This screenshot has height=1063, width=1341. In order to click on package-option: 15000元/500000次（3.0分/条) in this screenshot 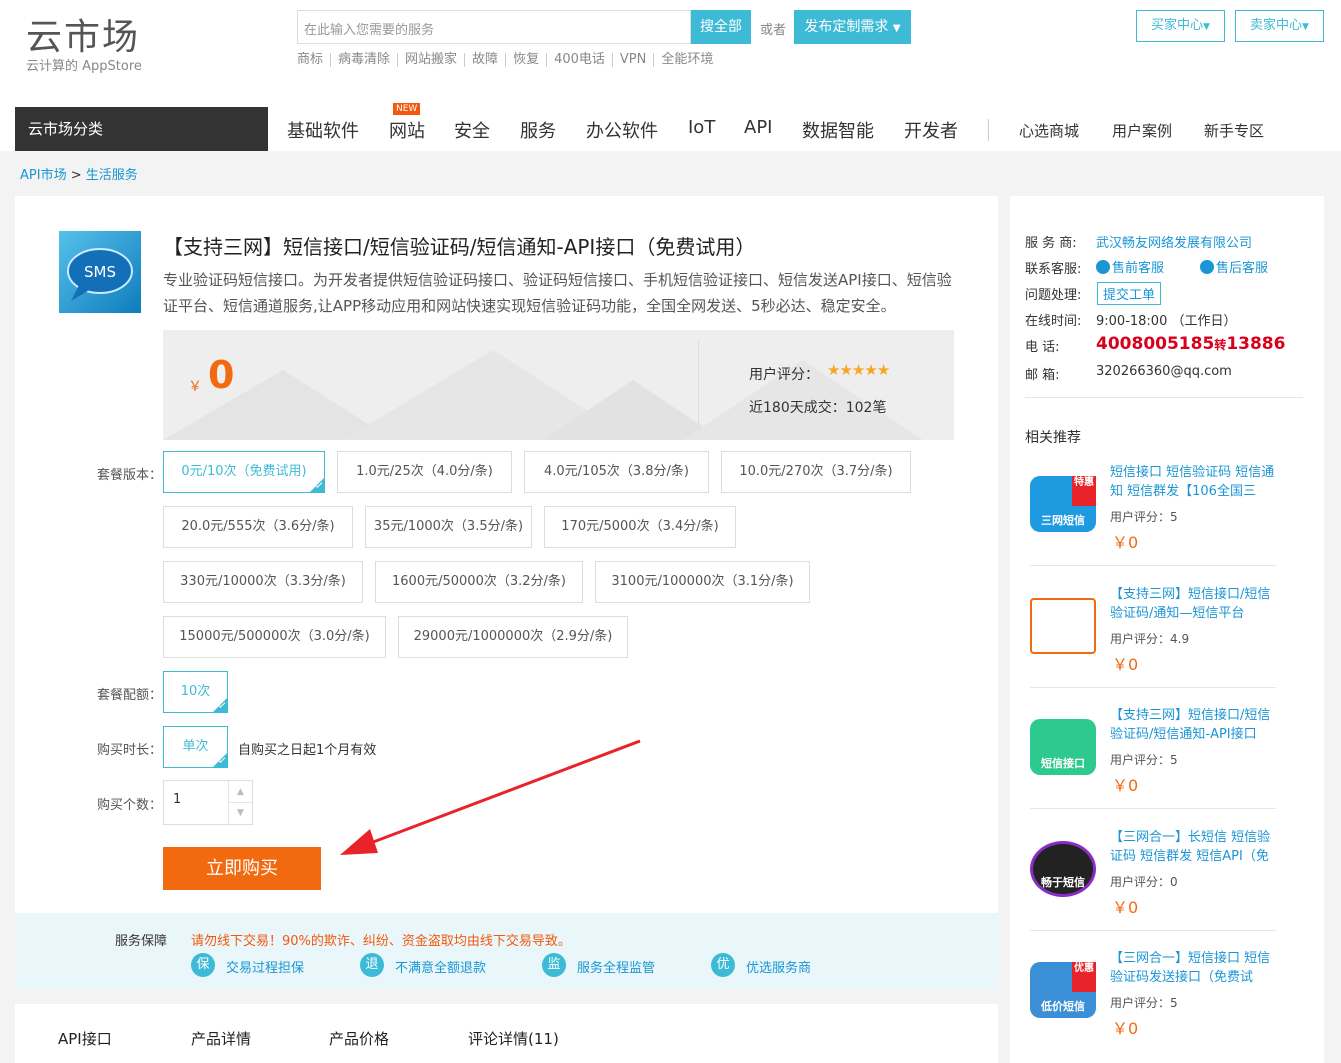, I will do `click(274, 637)`.